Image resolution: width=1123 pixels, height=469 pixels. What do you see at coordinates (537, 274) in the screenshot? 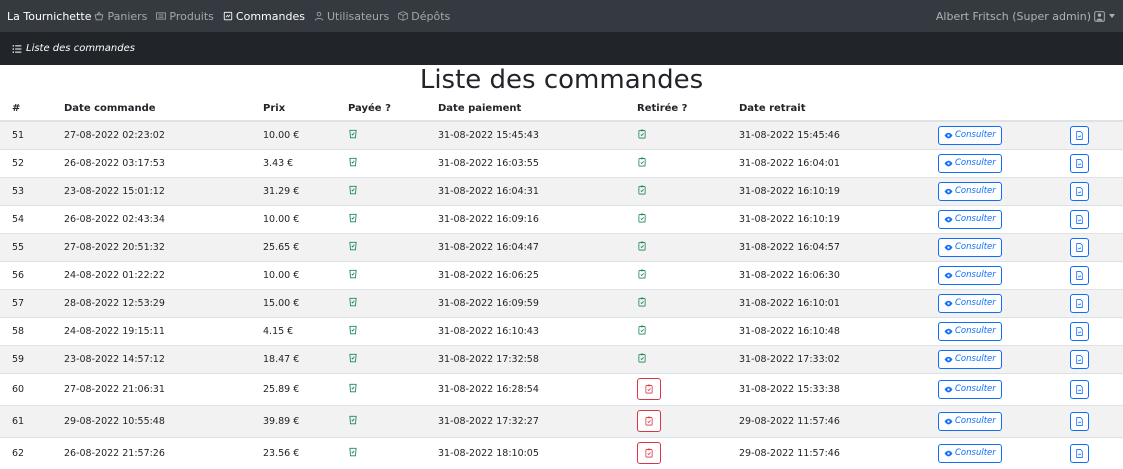
I see `payment-date: 31-08-2022 16:06:25` at bounding box center [537, 274].